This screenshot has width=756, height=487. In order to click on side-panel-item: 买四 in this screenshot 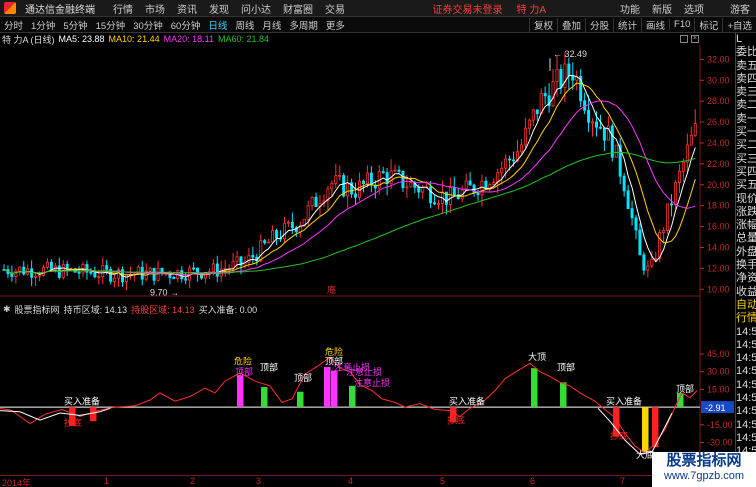, I will do `click(746, 172)`.